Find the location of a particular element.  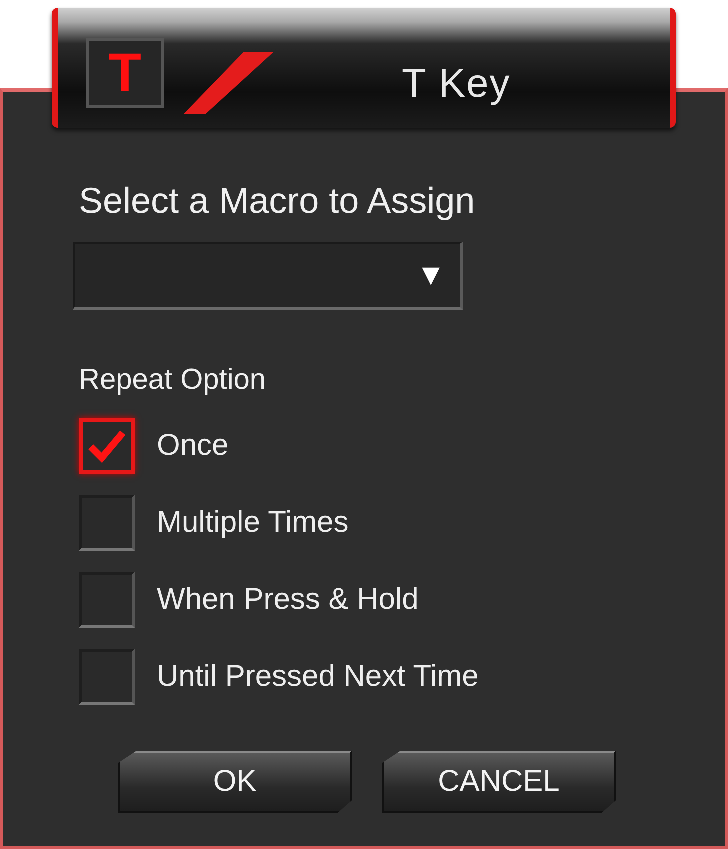

macro-label: Select a Macro to Assign is located at coordinates (277, 201).